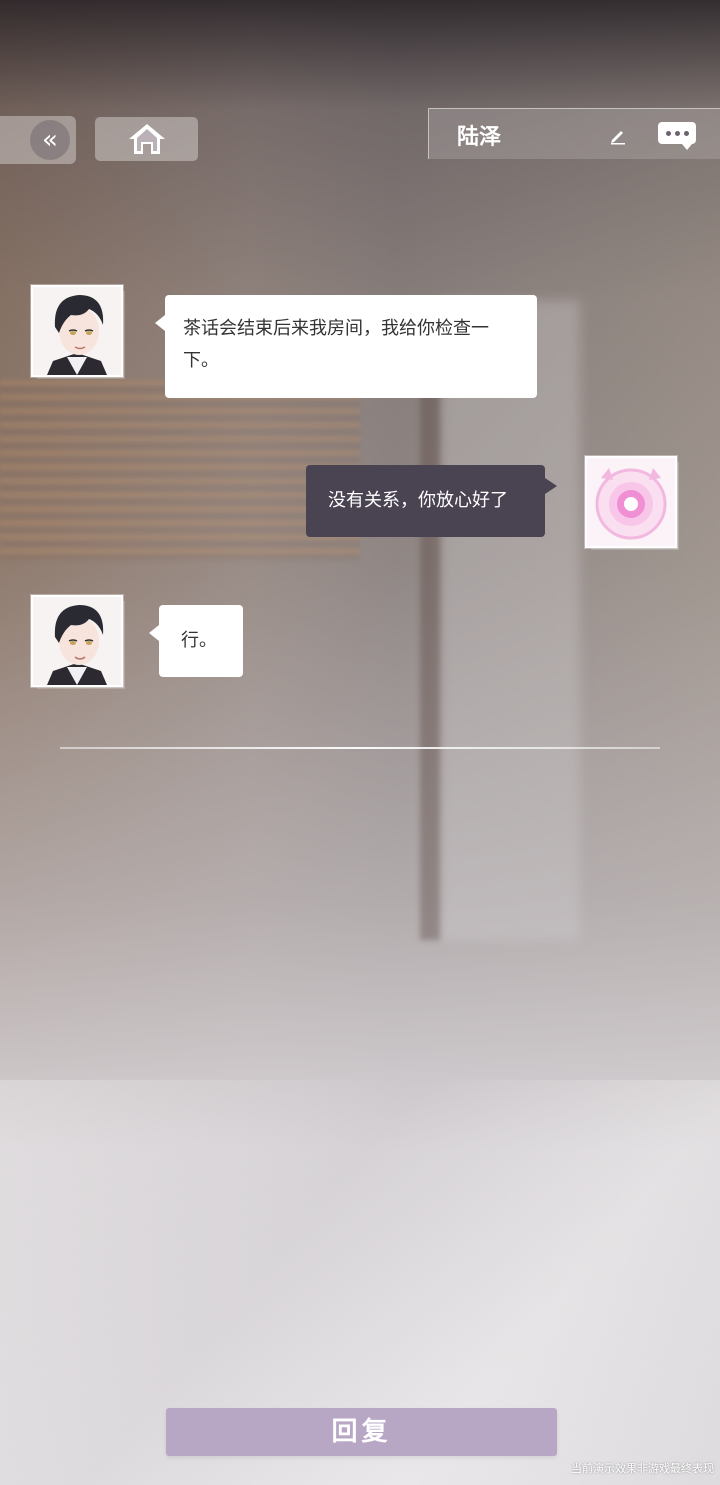 This screenshot has height=1485, width=720. Describe the element at coordinates (430, 660) in the screenshot. I see `bg-pillar` at that location.